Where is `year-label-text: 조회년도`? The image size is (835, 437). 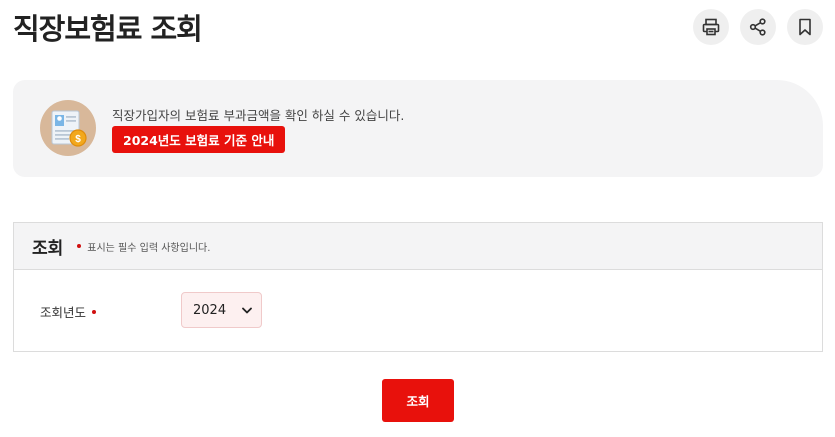
year-label-text: 조회년도 is located at coordinates (63, 312).